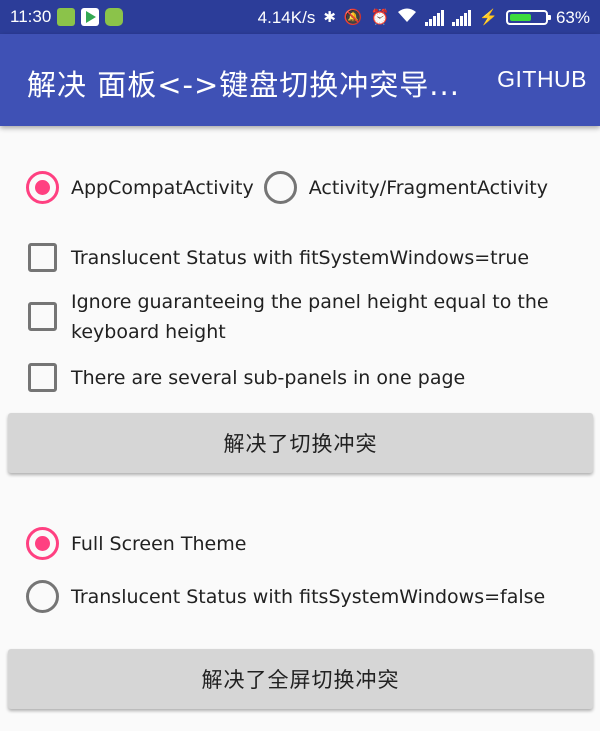  I want to click on battery-app-icon, so click(66, 17).